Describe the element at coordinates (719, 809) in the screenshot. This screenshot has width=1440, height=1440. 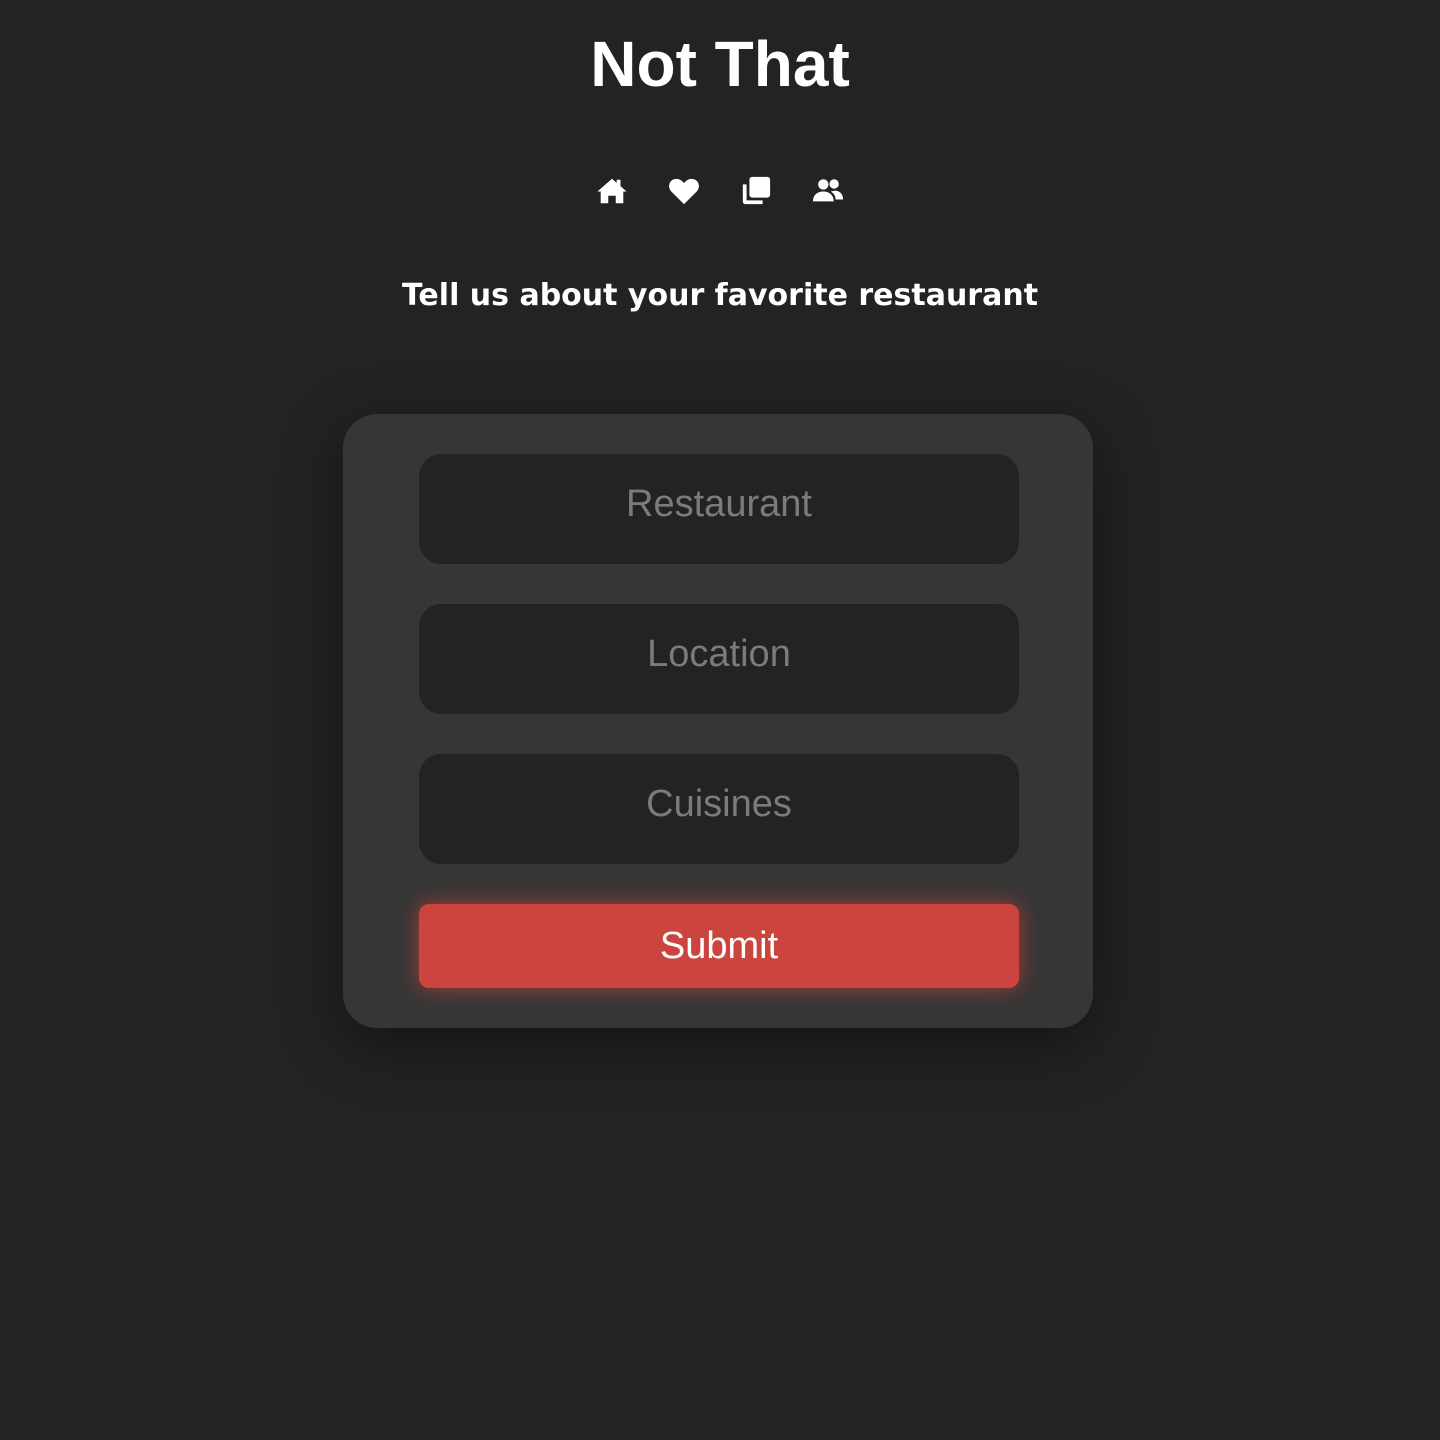
I see `cuisines-input` at that location.